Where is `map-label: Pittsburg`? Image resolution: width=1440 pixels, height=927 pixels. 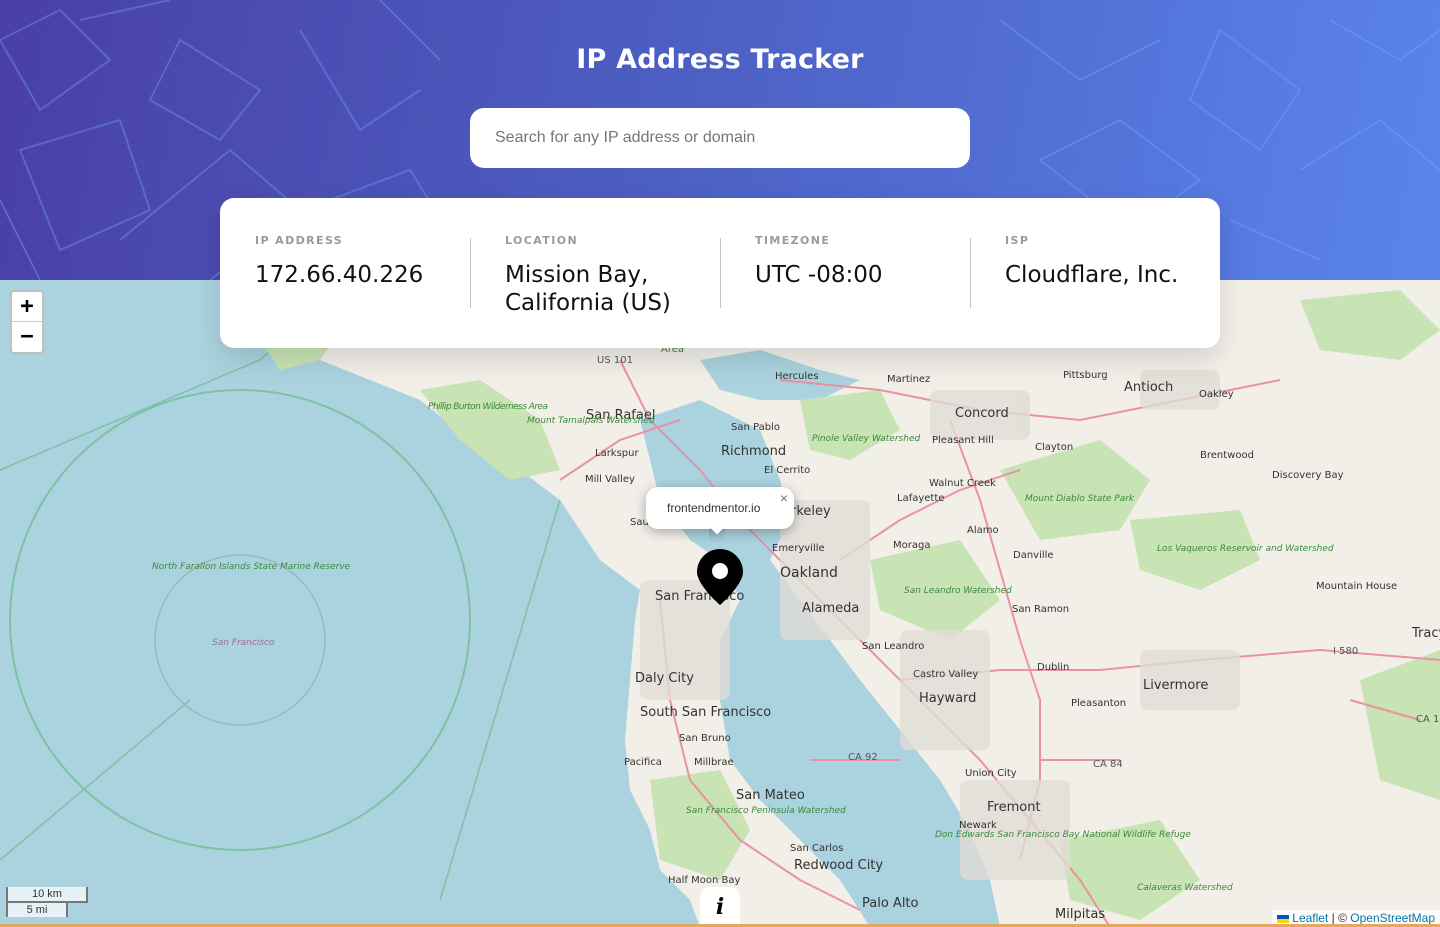
map-label: Pittsburg is located at coordinates (1085, 375).